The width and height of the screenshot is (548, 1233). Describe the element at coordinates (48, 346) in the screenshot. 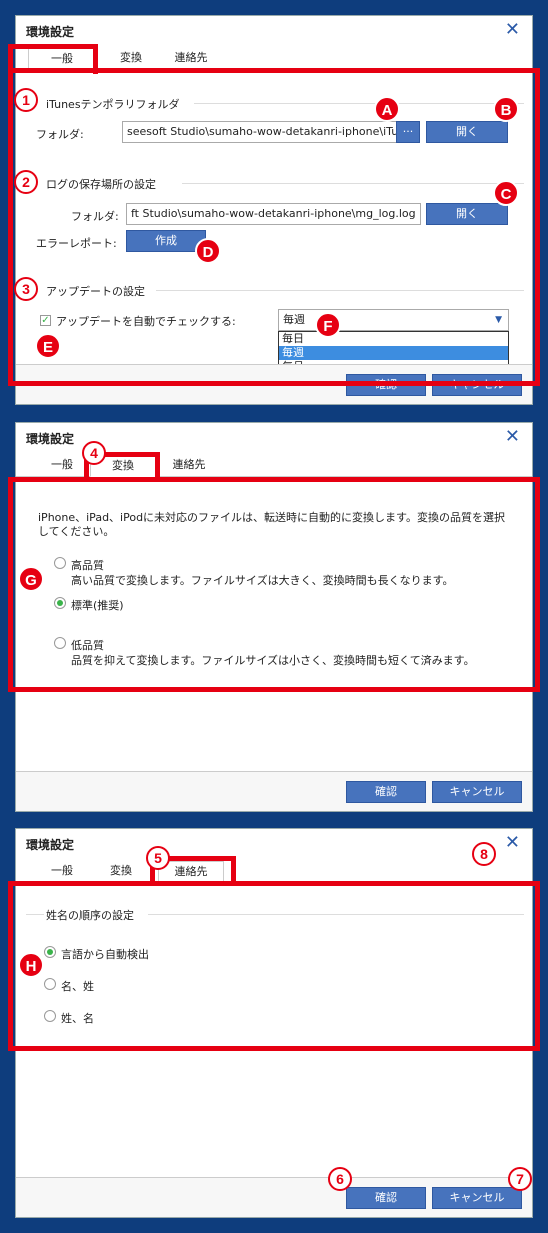

I see `callout-marker-e: E` at that location.